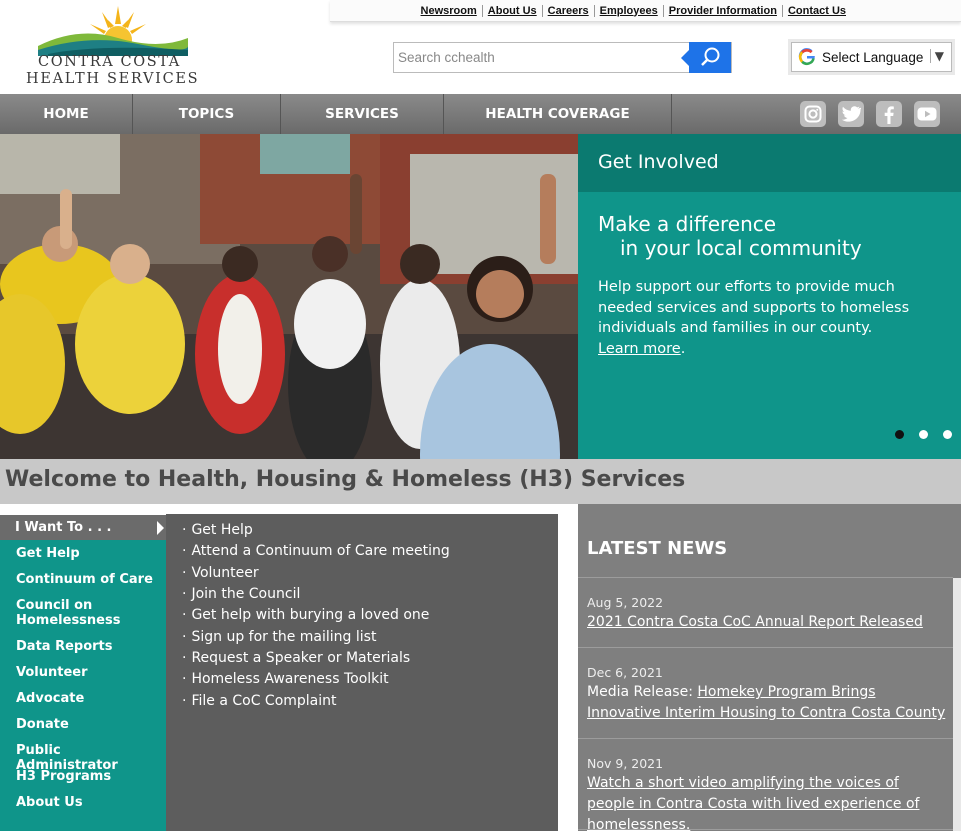 Image resolution: width=961 pixels, height=831 pixels. Describe the element at coordinates (567, 10) in the screenshot. I see `link-careers: Careers` at that location.